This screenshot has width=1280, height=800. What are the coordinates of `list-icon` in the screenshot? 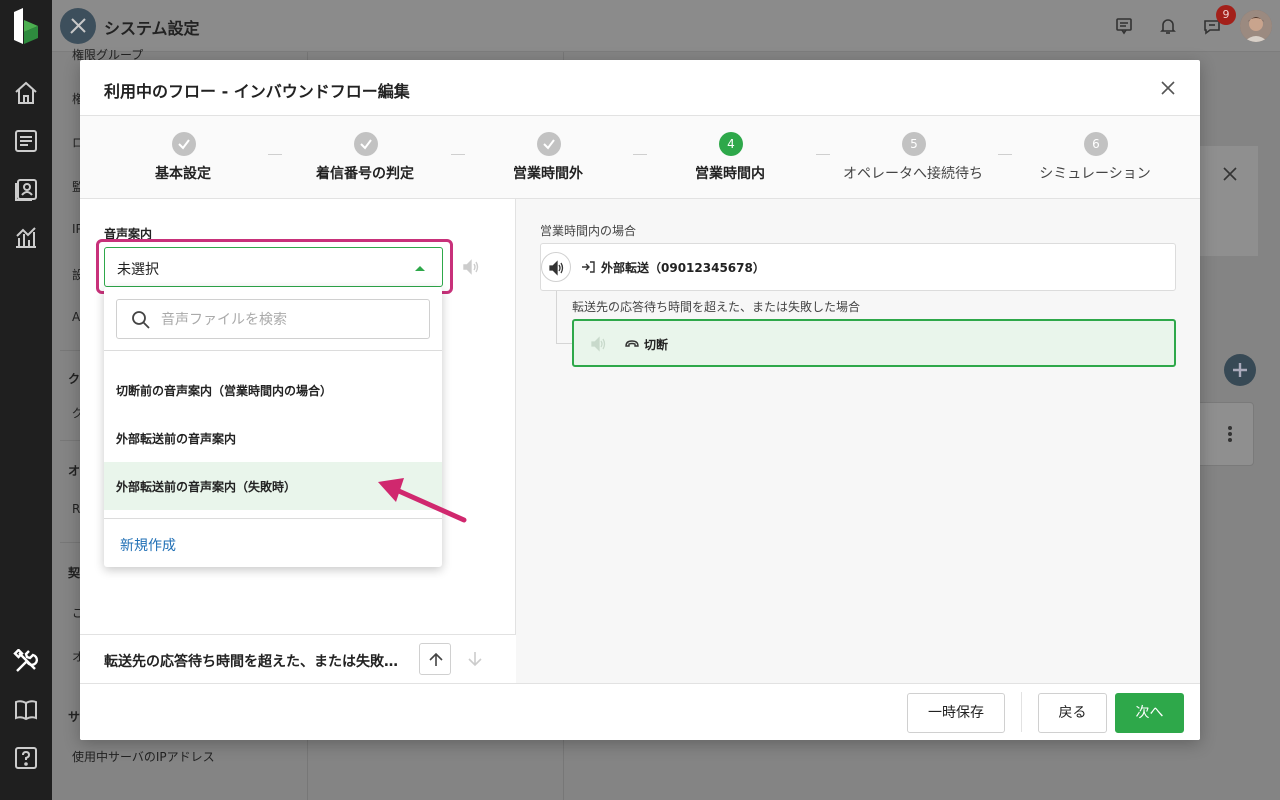 It's located at (26, 141).